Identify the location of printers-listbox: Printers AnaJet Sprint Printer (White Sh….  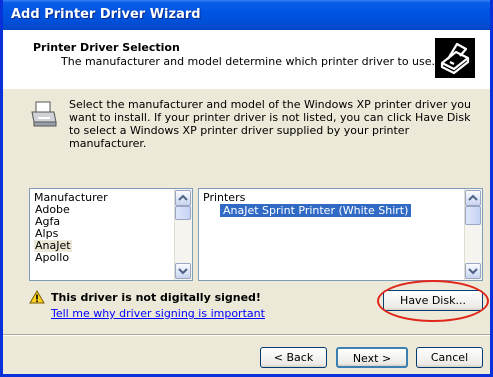
(340, 234).